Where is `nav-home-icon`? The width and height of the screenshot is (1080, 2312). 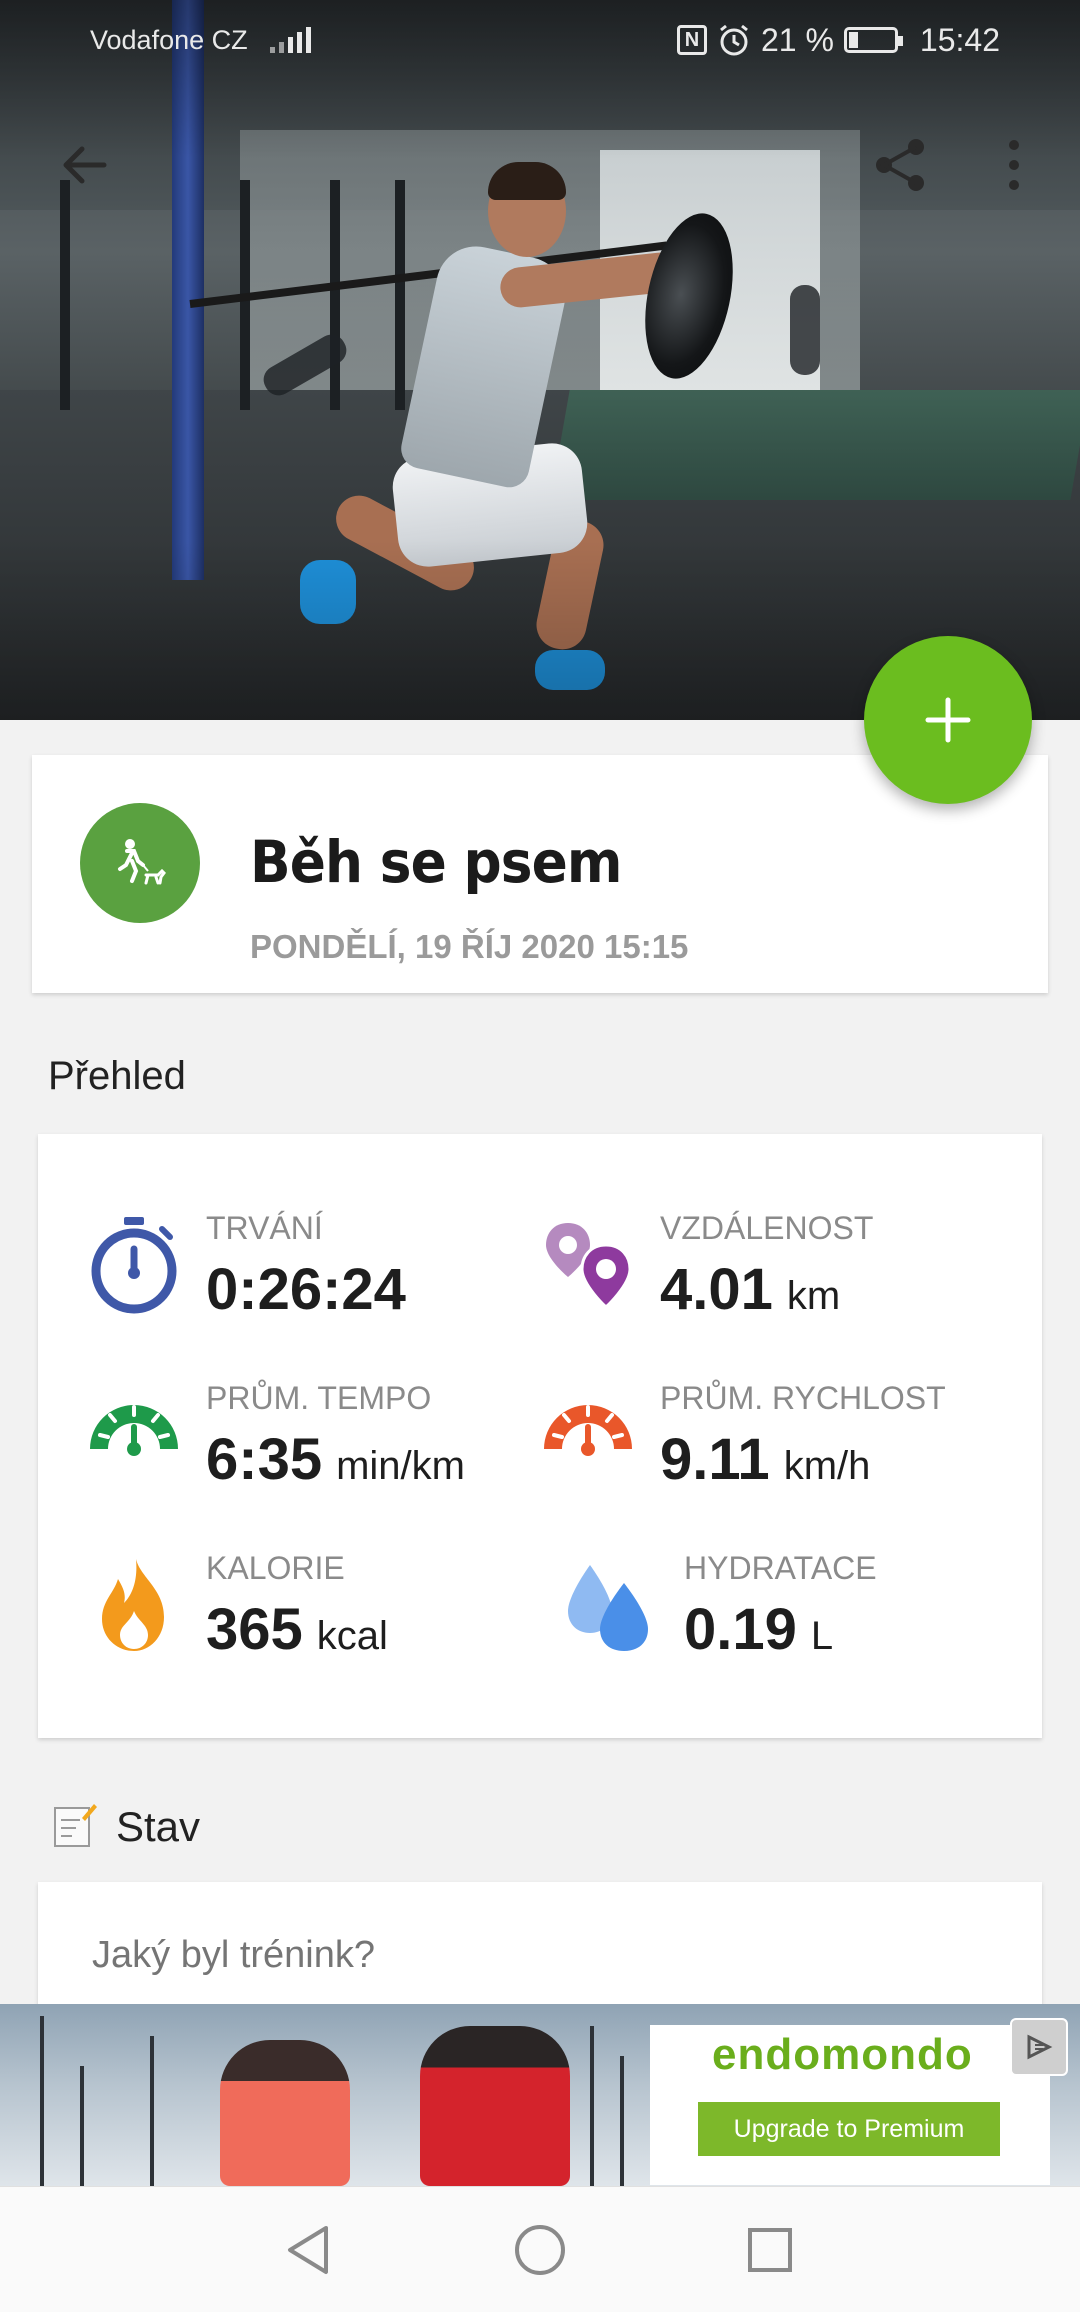 nav-home-icon is located at coordinates (540, 2250).